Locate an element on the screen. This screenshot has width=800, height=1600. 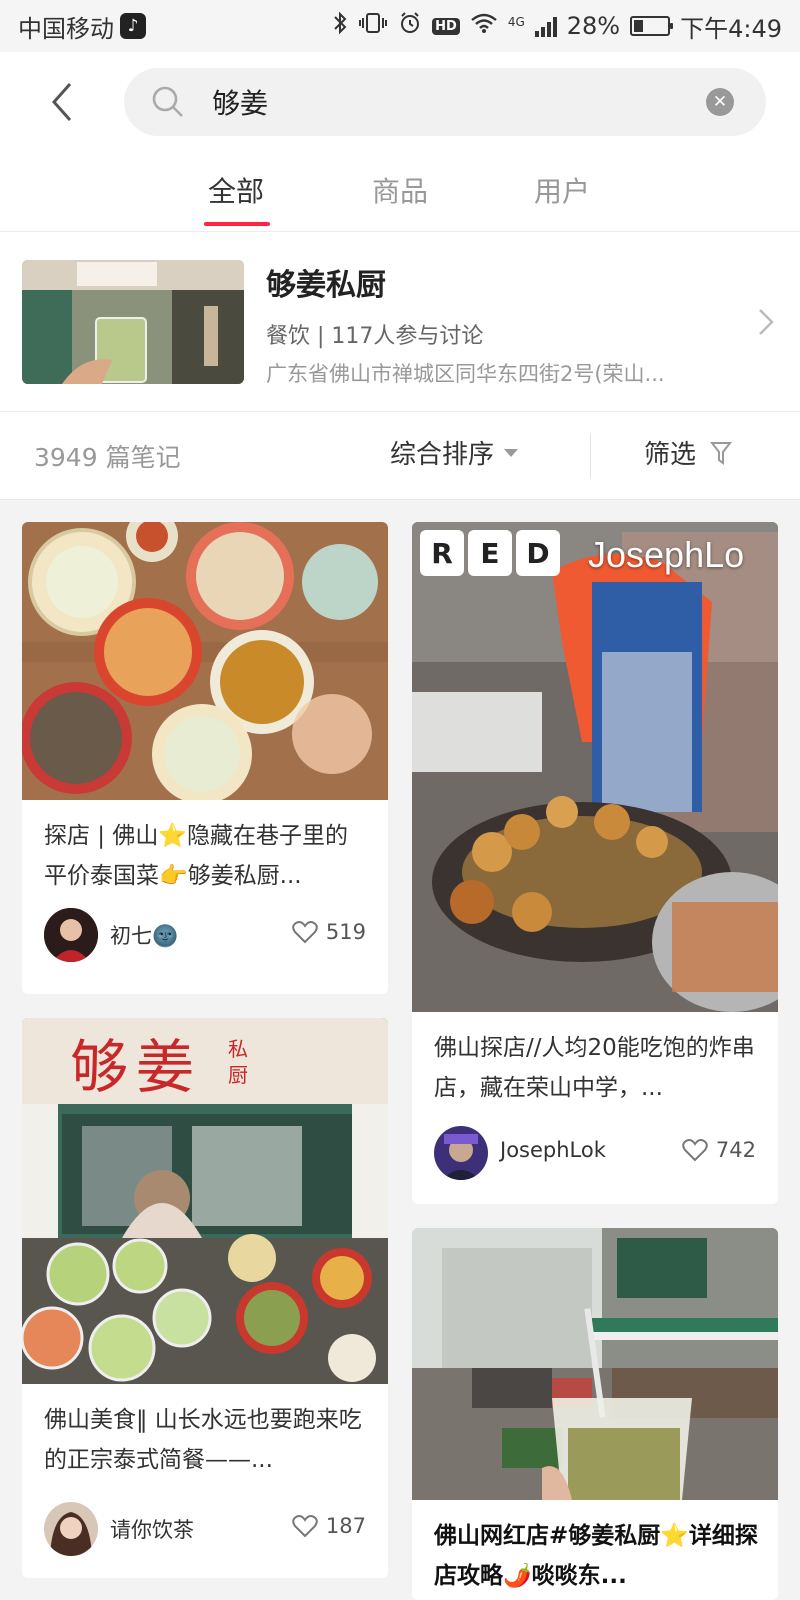
note-image: 够姜 私厨 is located at coordinates (205, 1201).